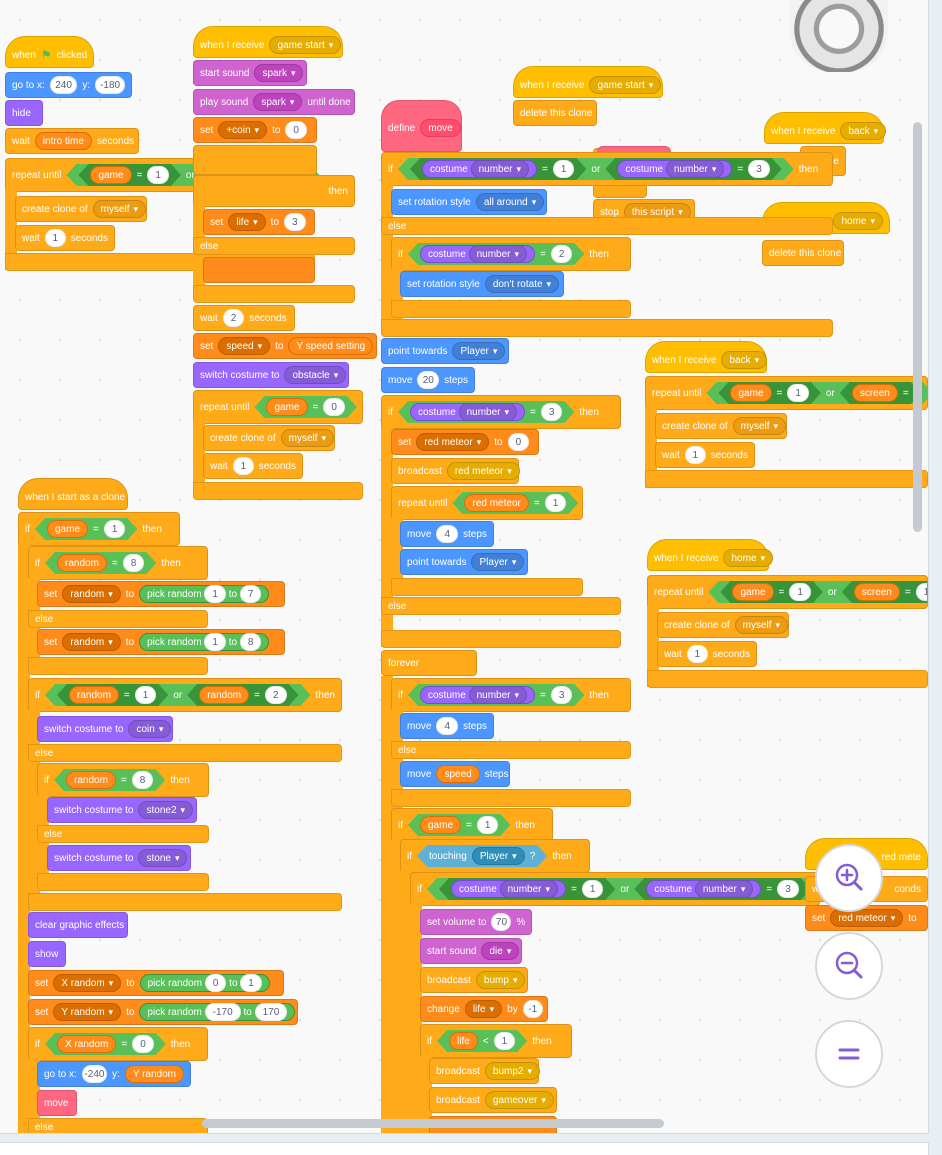 This screenshot has height=1155, width=942. Describe the element at coordinates (255, 160) in the screenshot. I see `if-else-block` at that location.